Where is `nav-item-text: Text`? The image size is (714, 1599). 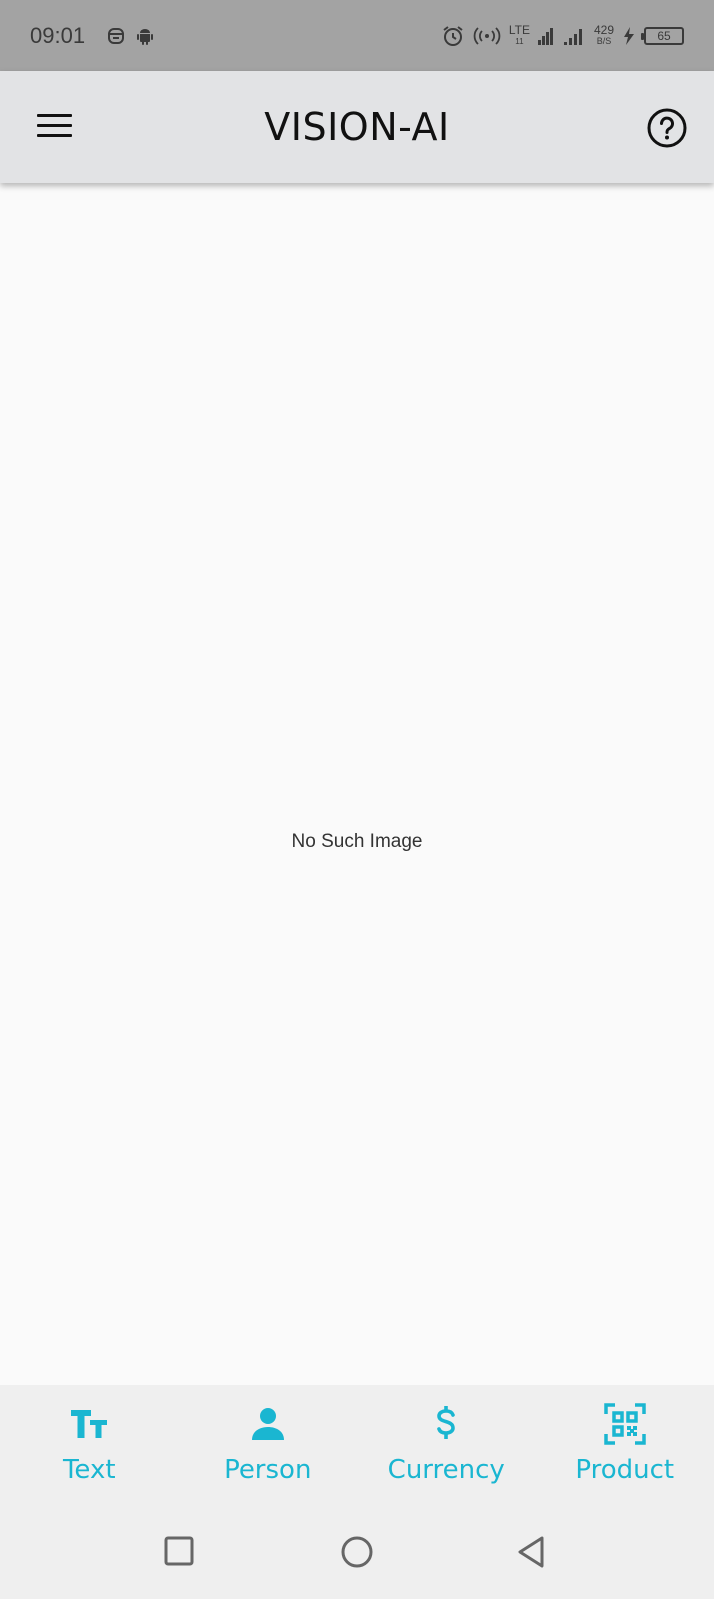 nav-item-text: Text is located at coordinates (89, 1445).